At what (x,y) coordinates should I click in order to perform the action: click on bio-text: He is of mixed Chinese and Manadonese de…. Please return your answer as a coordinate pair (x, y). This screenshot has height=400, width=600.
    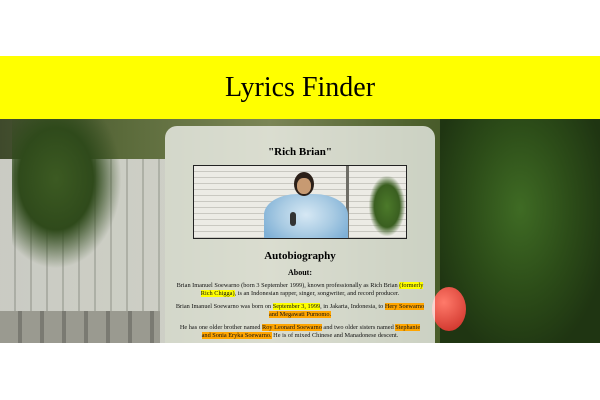
    Looking at the image, I should click on (335, 335).